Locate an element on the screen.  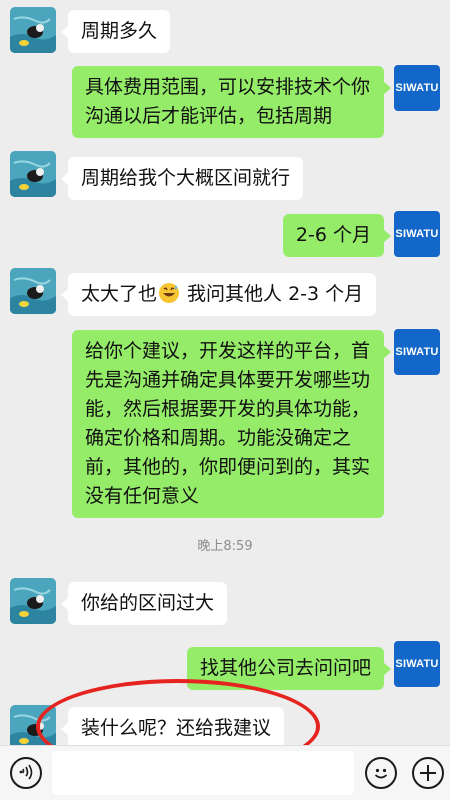
message-text: 我问其他人 2-3 个月 is located at coordinates (272, 294).